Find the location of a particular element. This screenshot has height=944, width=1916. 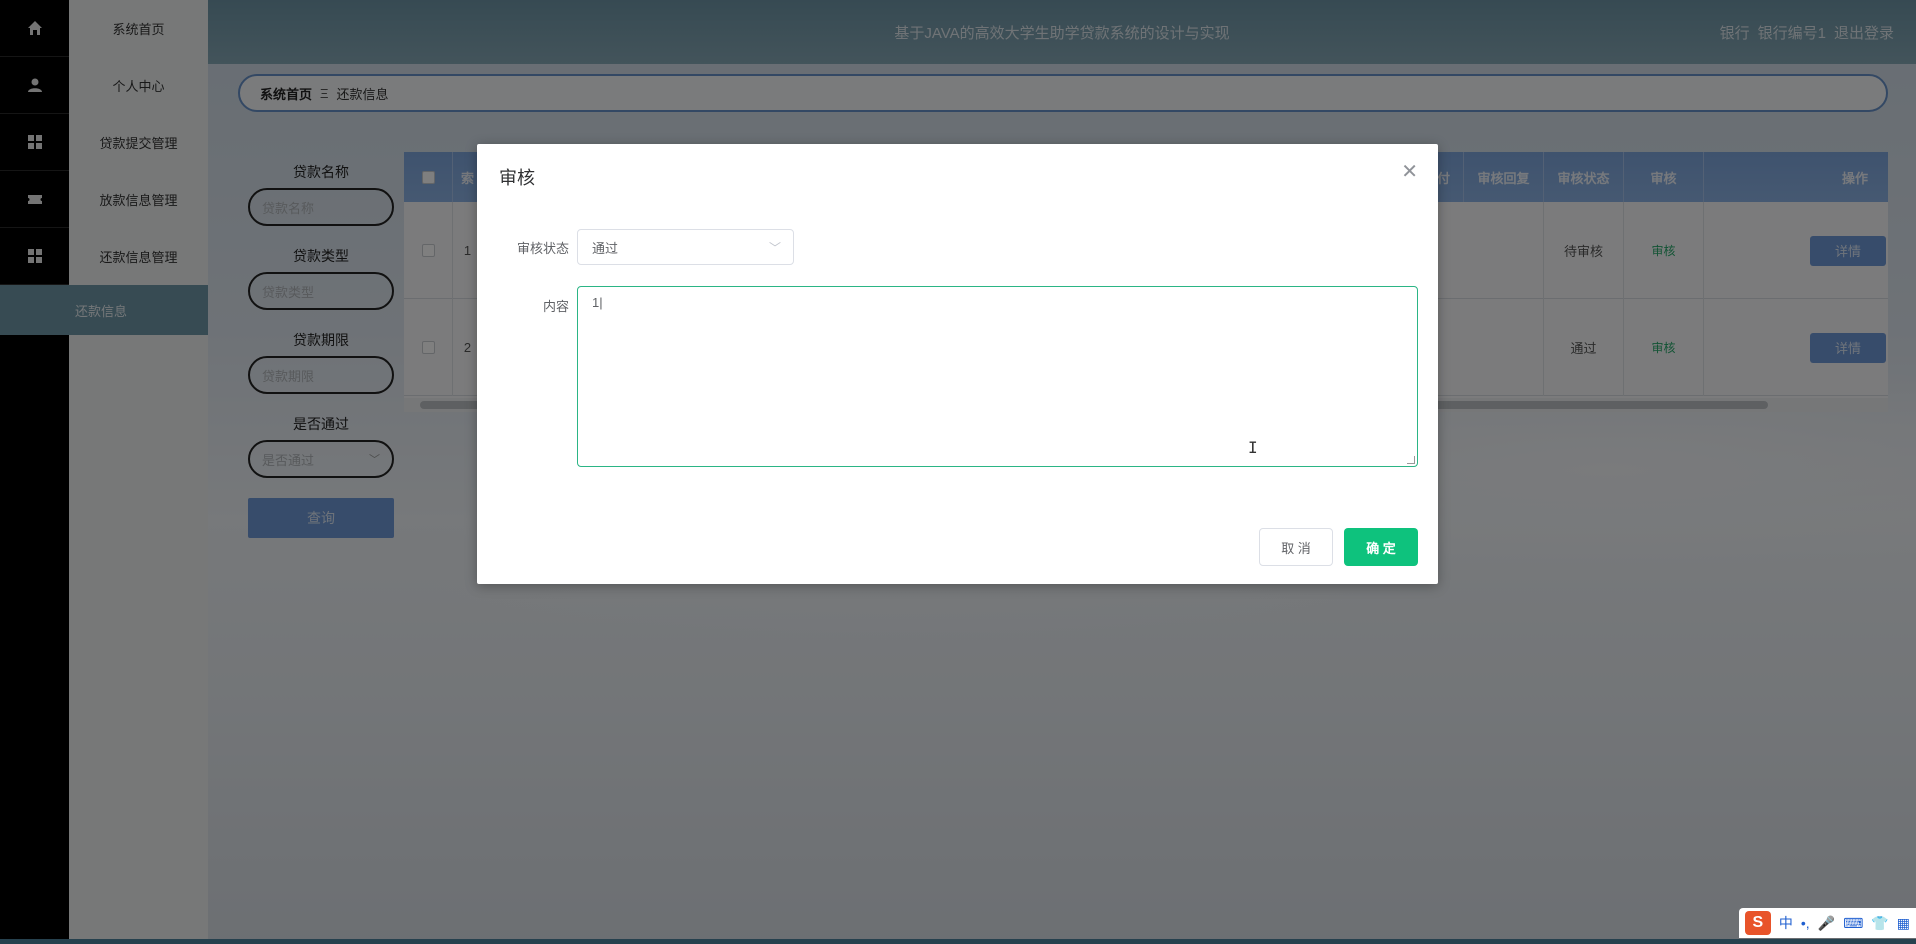

dialog-title: 审核 is located at coordinates (517, 178).